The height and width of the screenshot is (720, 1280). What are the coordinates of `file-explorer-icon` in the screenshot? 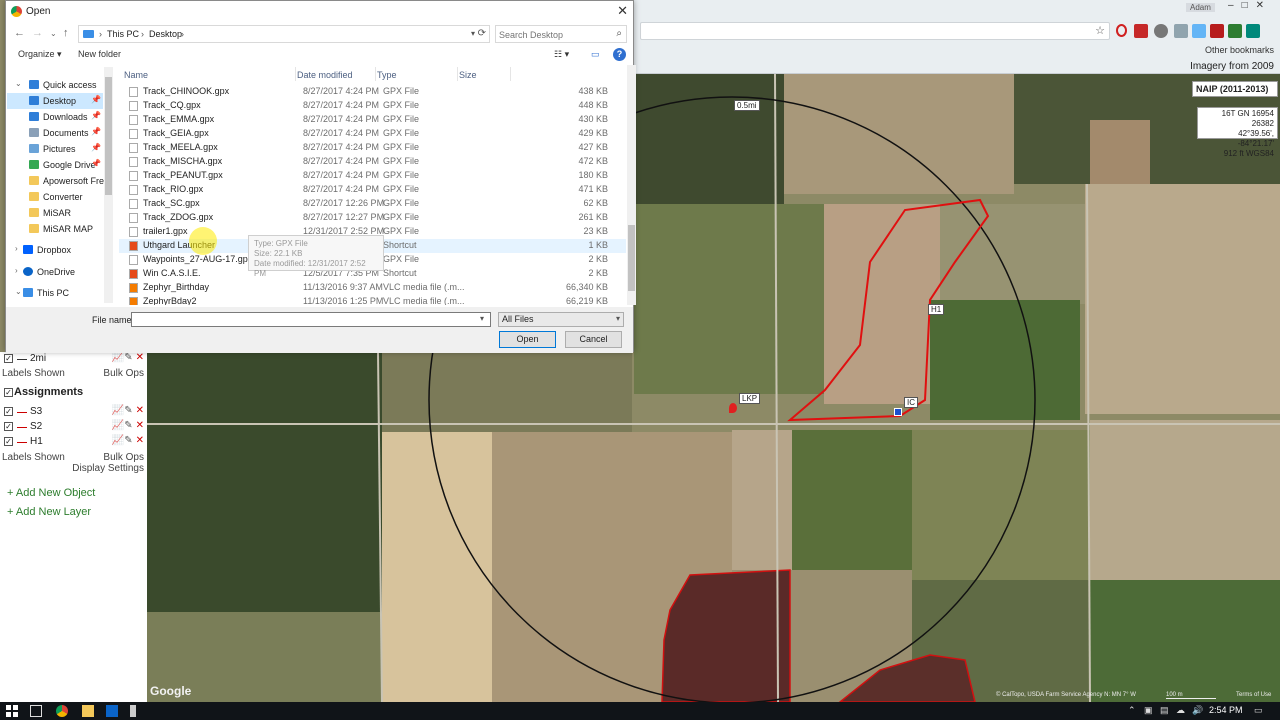 It's located at (88, 711).